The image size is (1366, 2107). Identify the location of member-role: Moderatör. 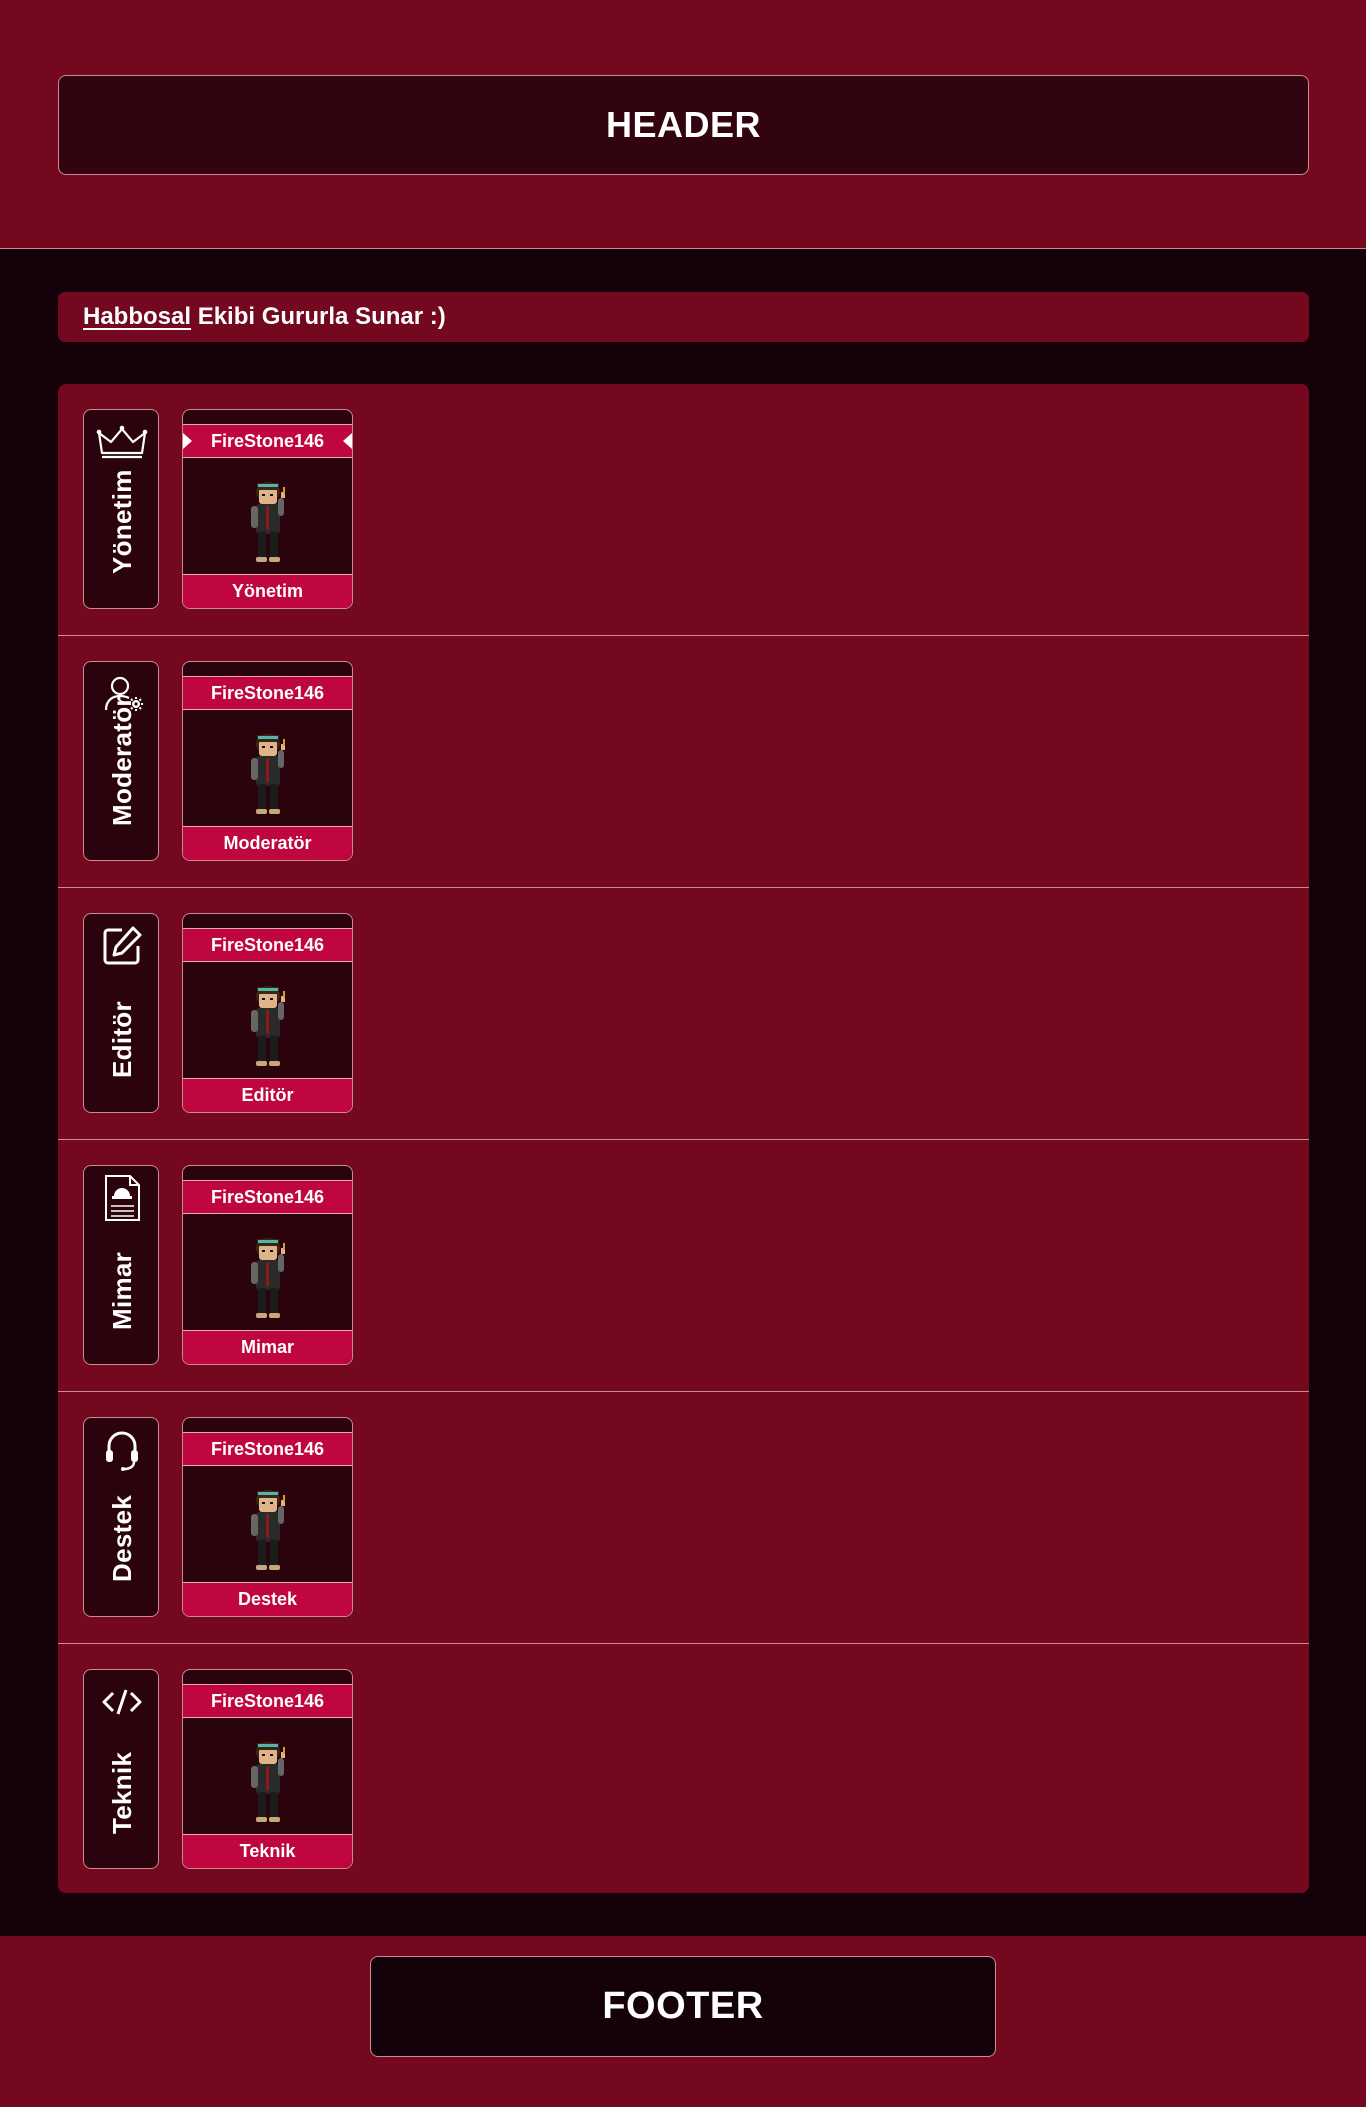
(267, 843).